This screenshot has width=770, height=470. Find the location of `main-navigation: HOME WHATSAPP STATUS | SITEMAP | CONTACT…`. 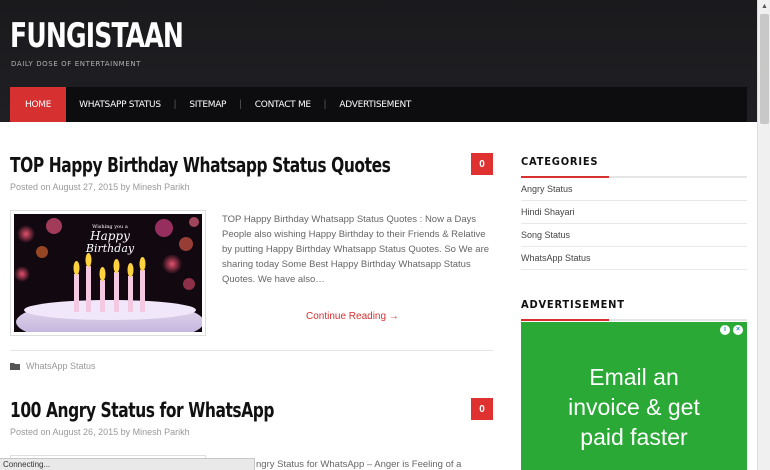

main-navigation: HOME WHATSAPP STATUS | SITEMAP | CONTACT… is located at coordinates (378, 104).